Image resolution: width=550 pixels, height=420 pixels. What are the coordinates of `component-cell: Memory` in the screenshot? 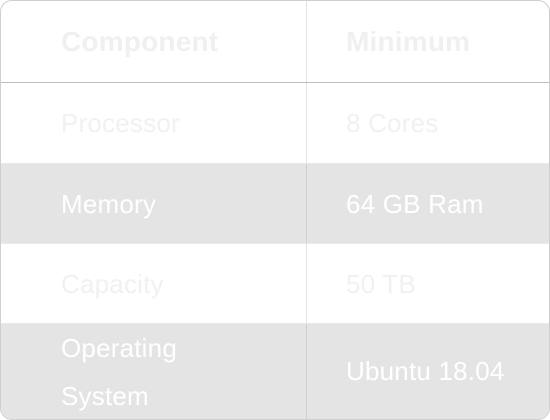 It's located at (154, 204).